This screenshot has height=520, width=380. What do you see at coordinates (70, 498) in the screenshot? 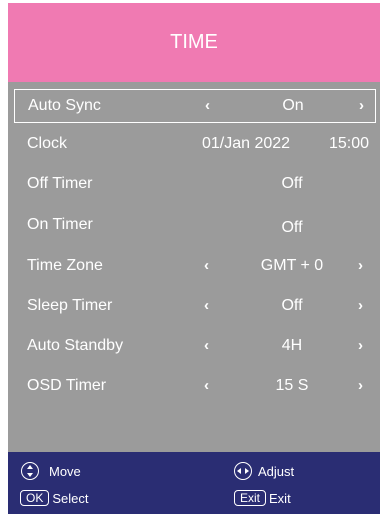
I see `select-hint-label: Select` at bounding box center [70, 498].